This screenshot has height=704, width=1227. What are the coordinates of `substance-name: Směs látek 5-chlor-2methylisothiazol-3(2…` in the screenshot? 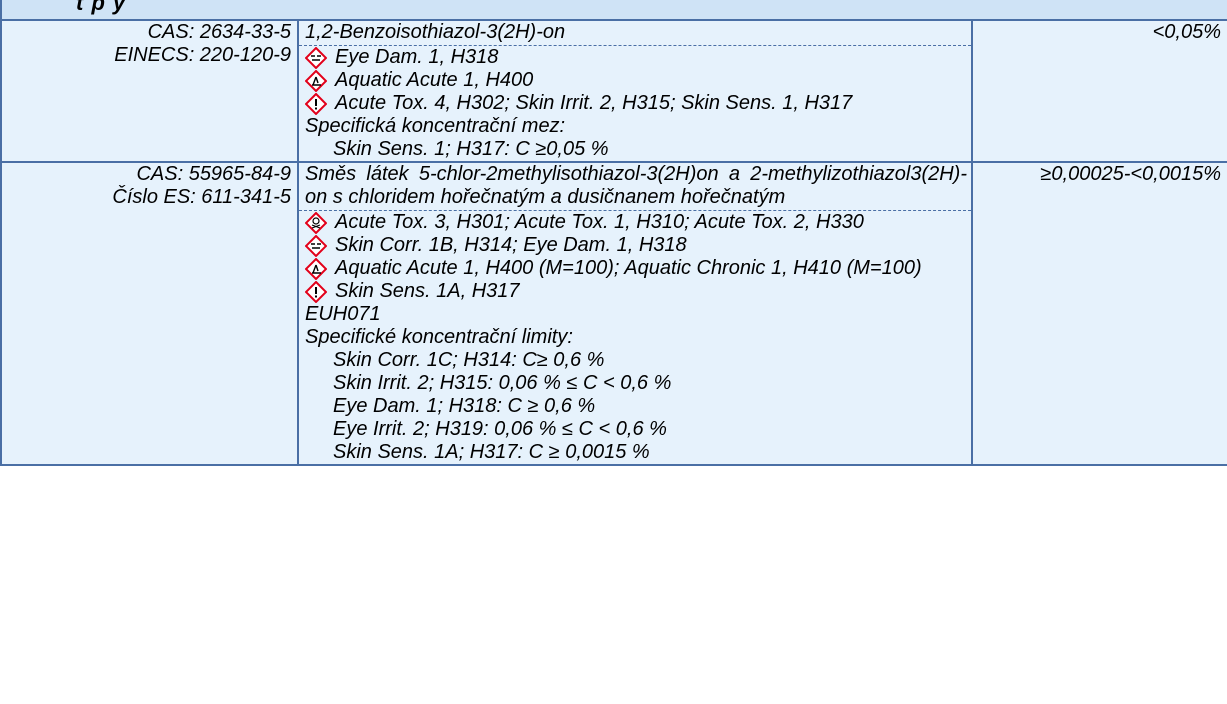 It's located at (636, 185).